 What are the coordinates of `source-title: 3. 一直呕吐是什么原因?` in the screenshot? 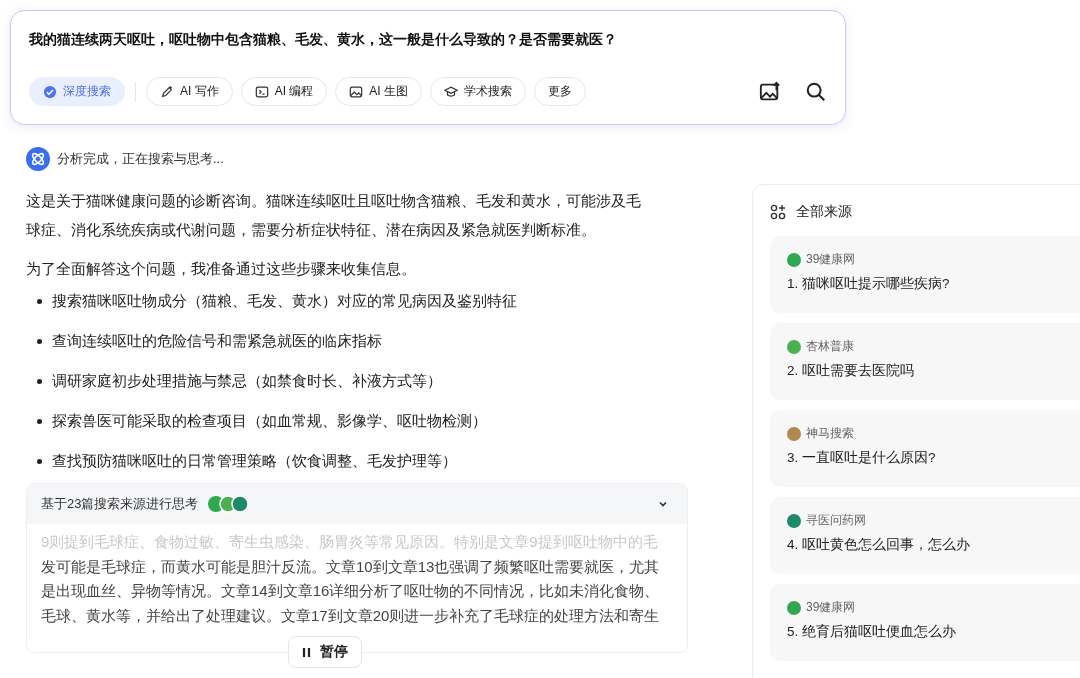 It's located at (862, 458).